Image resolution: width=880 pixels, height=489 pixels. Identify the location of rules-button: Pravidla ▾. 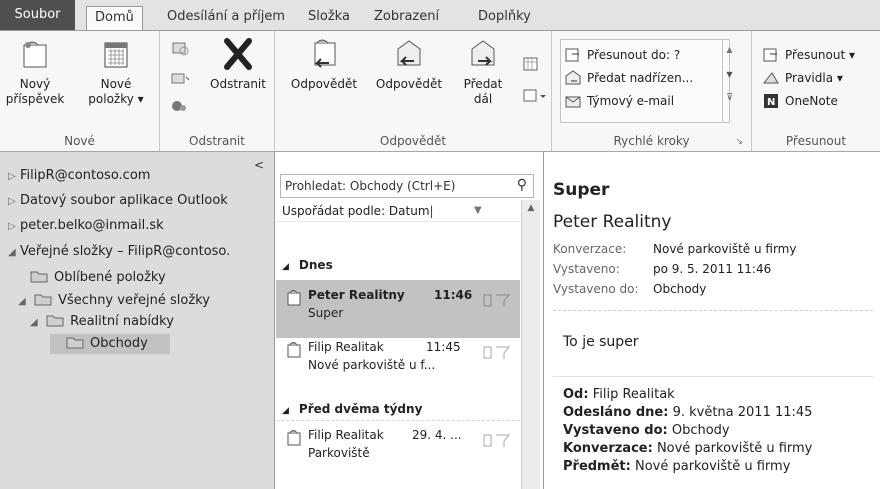
(802, 78).